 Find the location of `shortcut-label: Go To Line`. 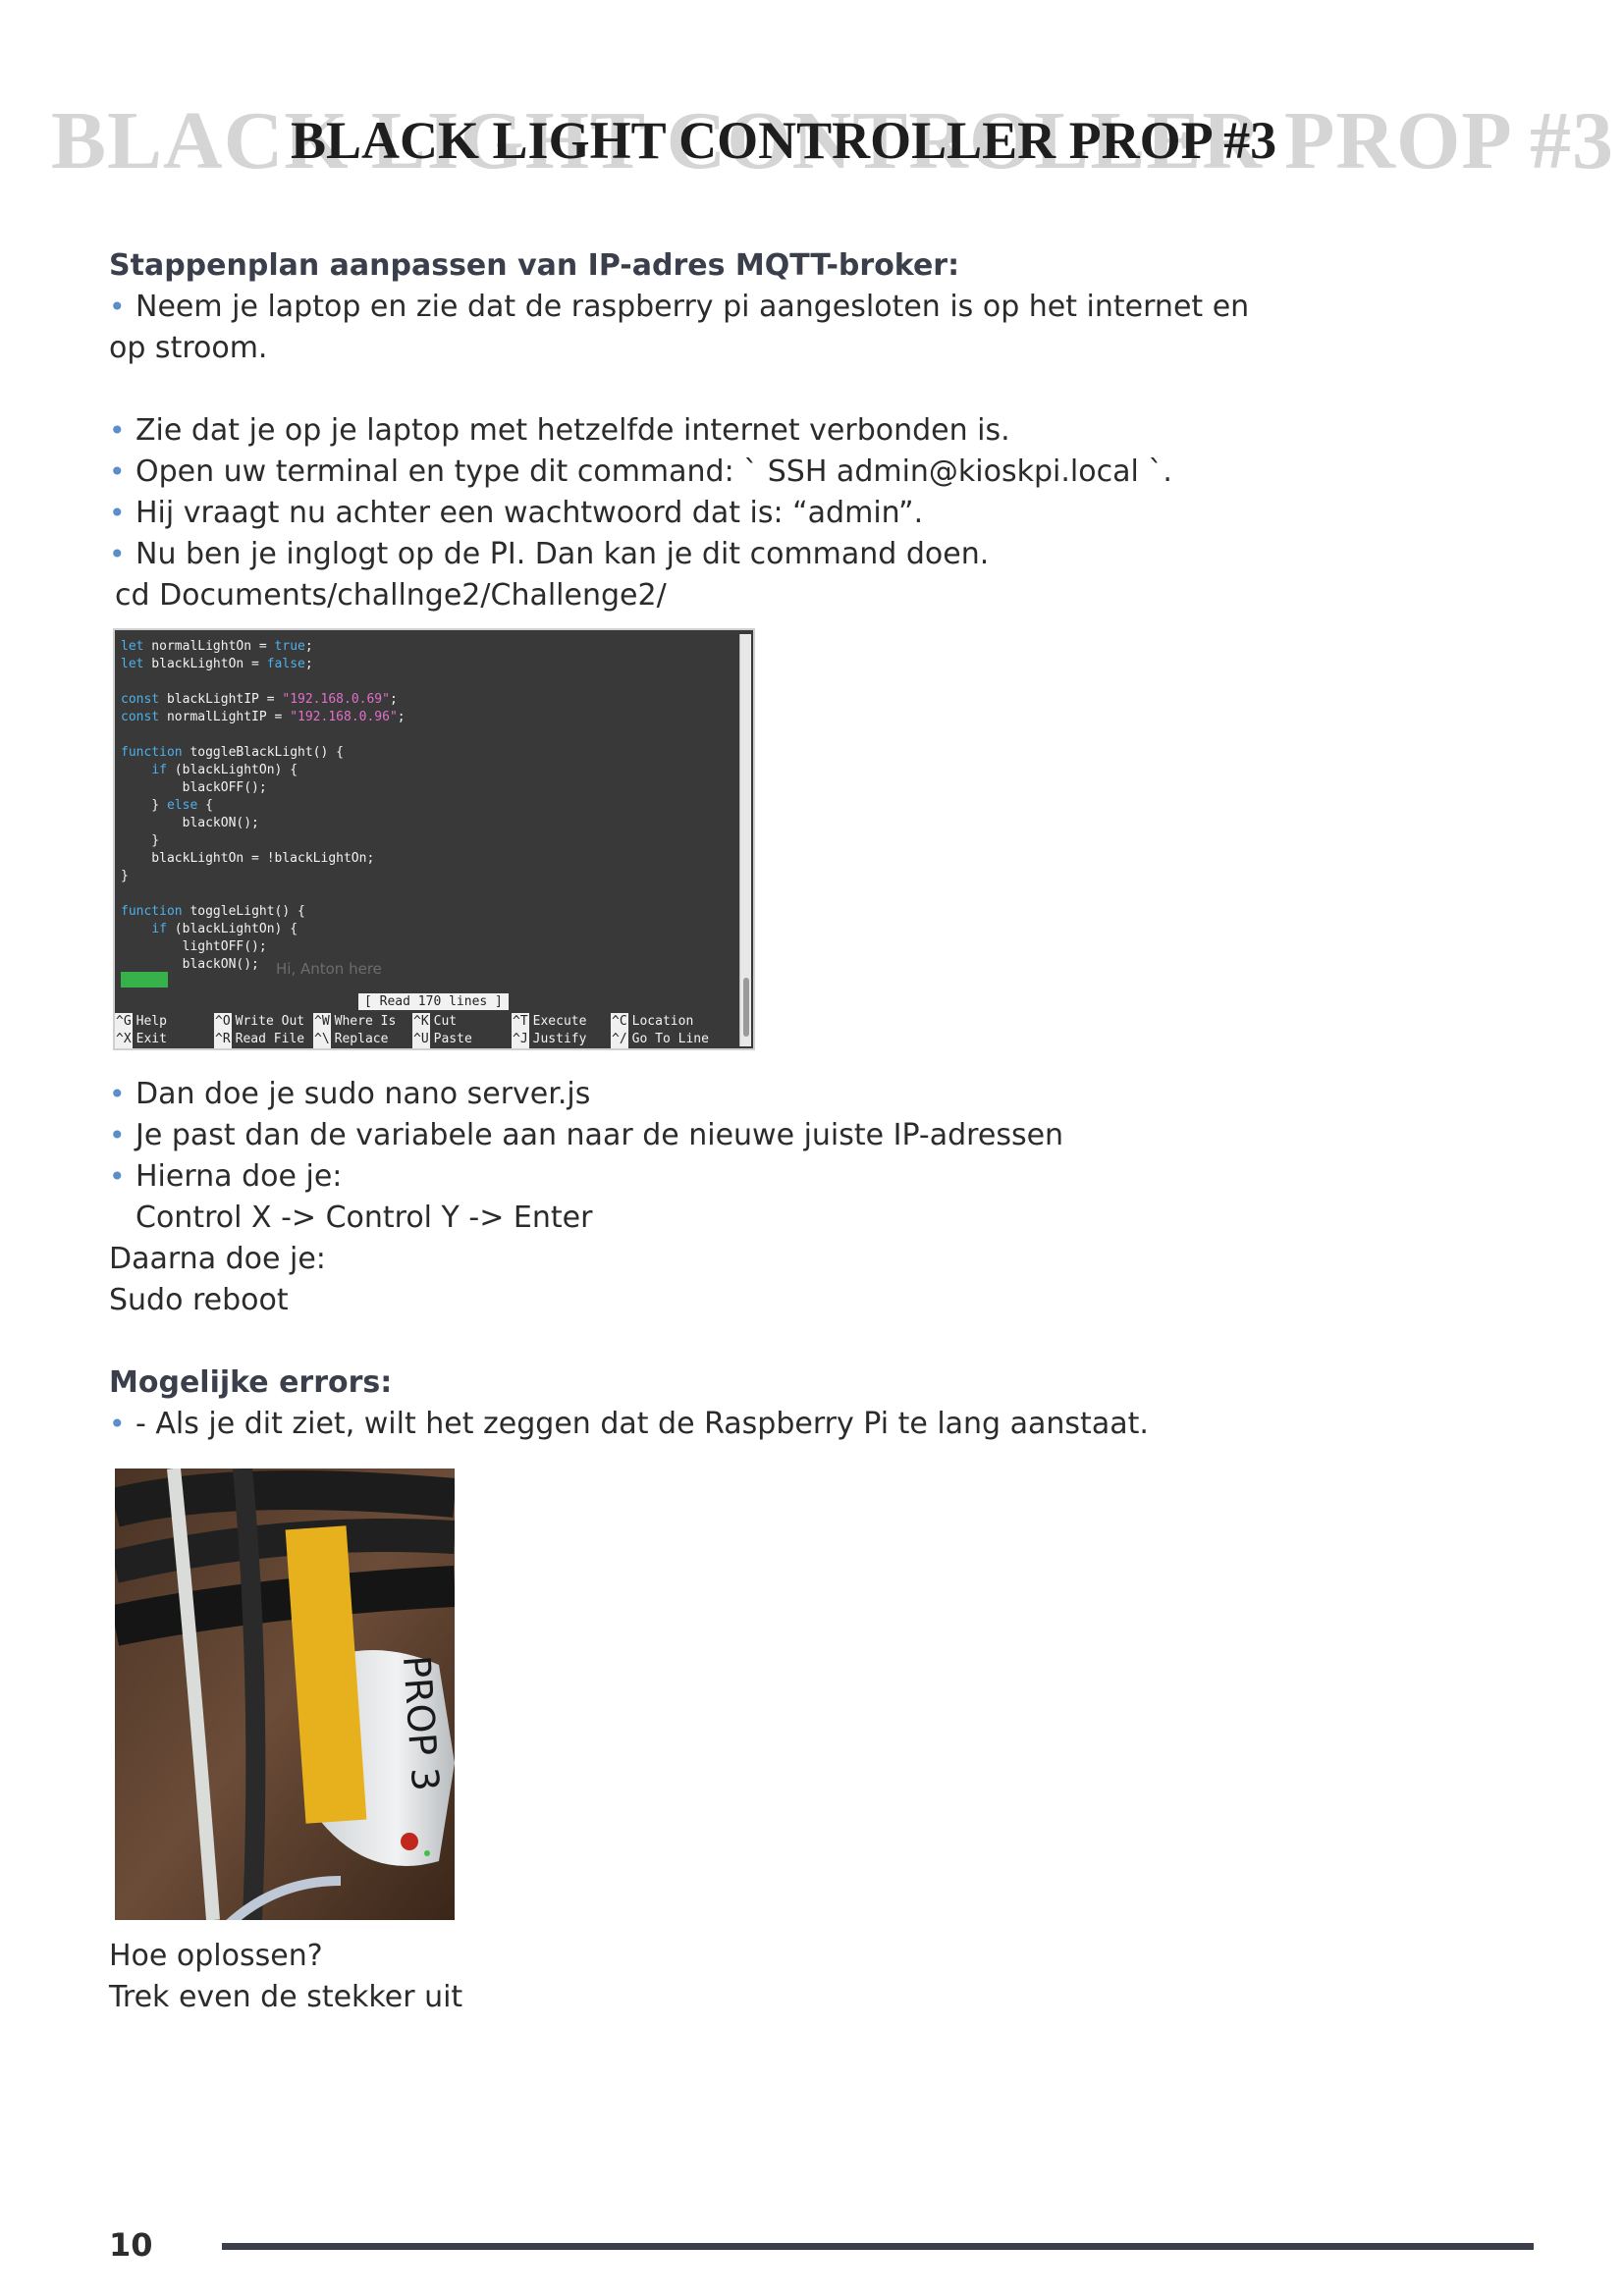

shortcut-label: Go To Line is located at coordinates (670, 1039).